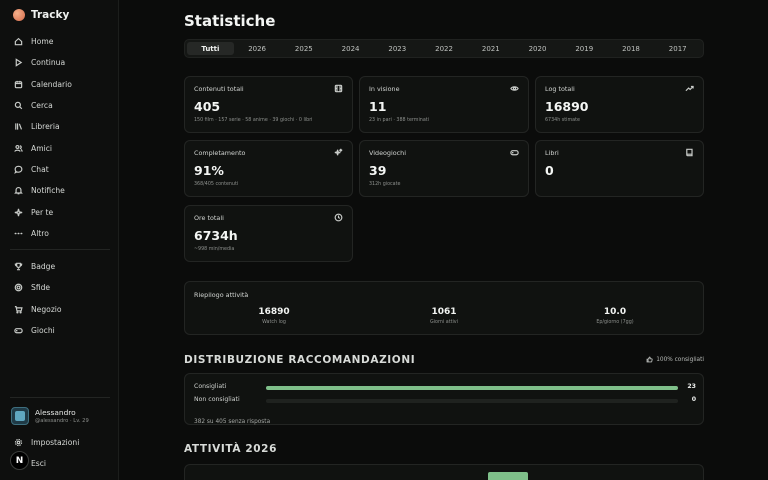 The image size is (768, 480). What do you see at coordinates (18, 442) in the screenshot?
I see `gear-icon` at bounding box center [18, 442].